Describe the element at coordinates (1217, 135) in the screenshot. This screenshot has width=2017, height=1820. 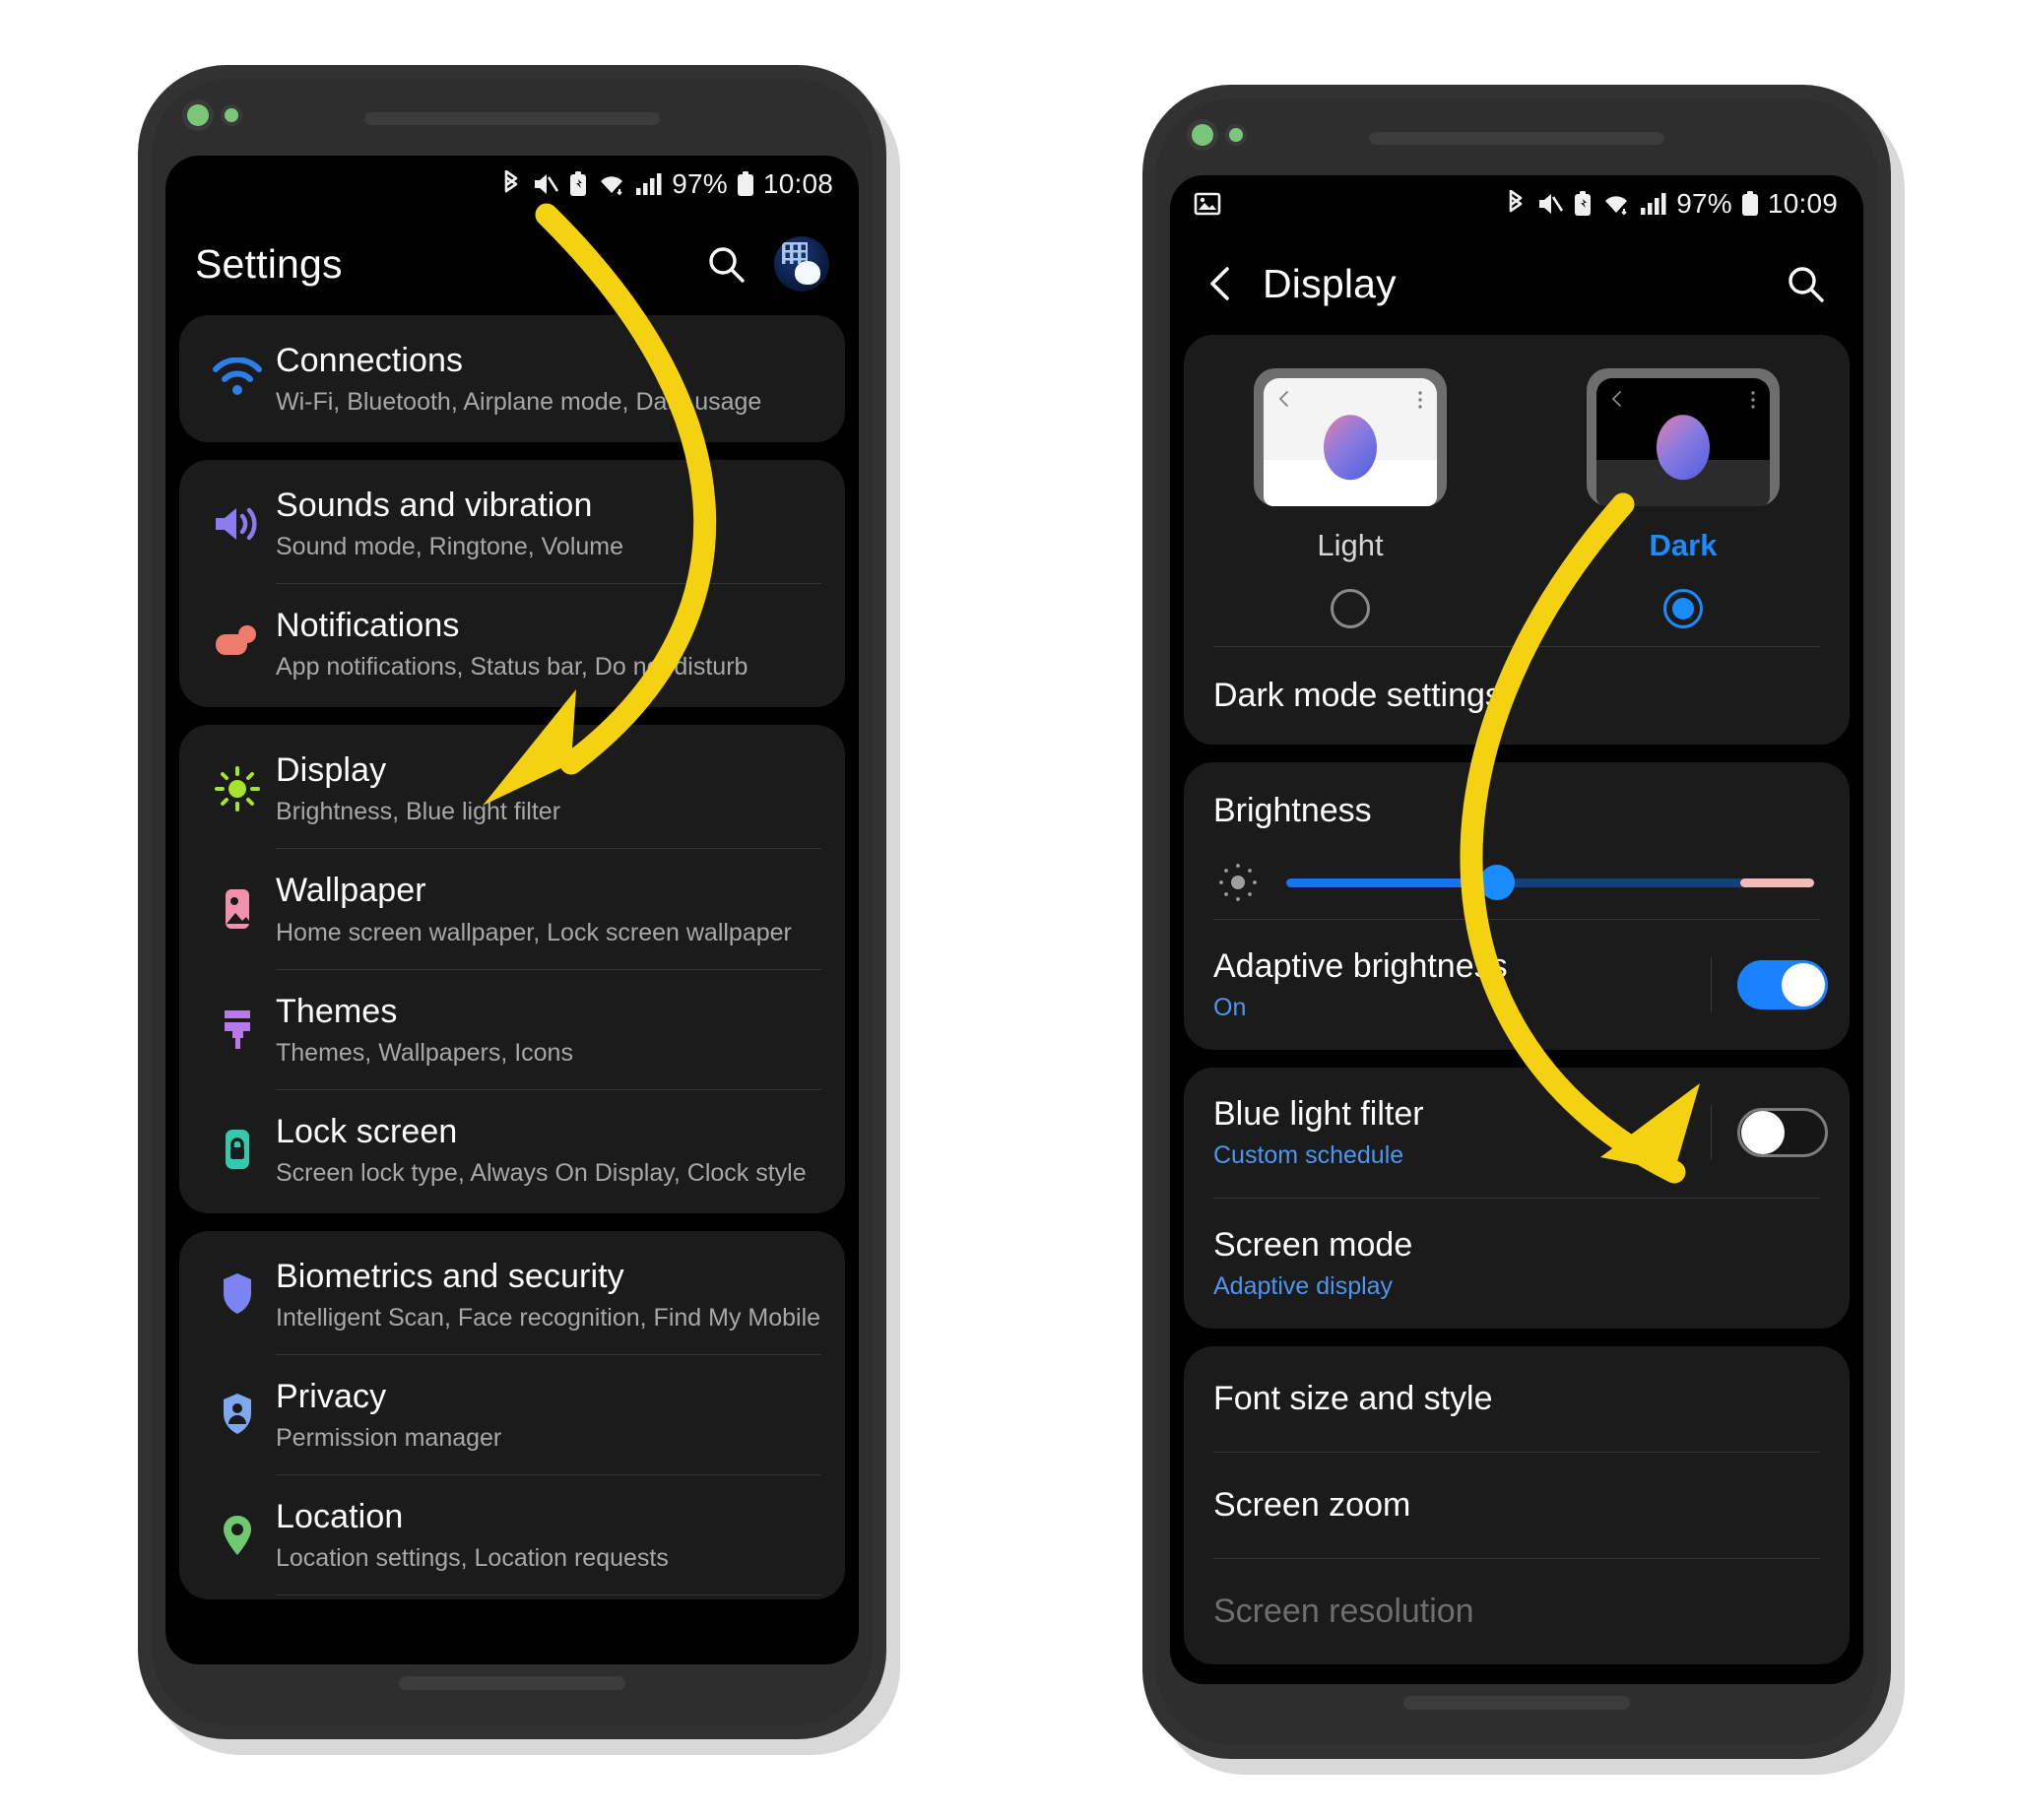
I see `front-camera-cluster` at that location.